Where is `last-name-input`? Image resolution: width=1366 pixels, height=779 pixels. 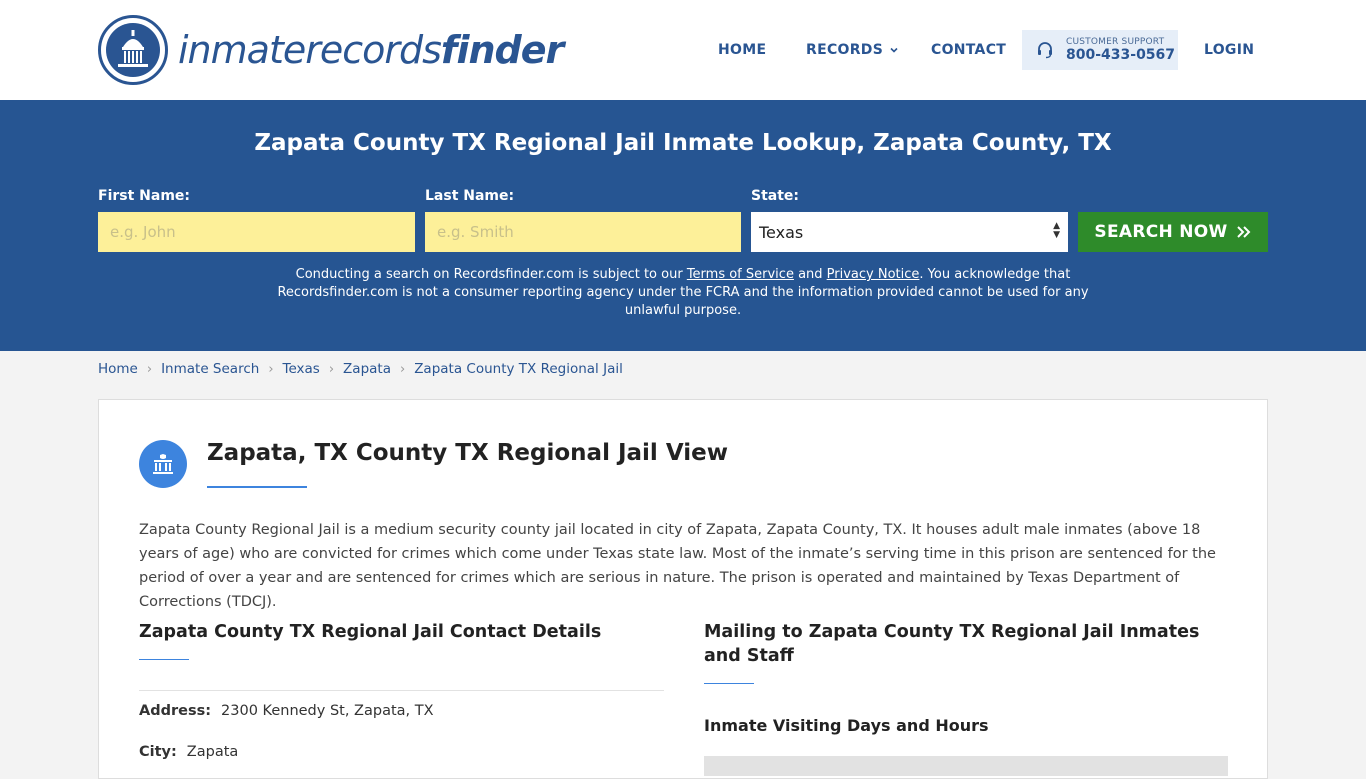
last-name-input is located at coordinates (583, 232).